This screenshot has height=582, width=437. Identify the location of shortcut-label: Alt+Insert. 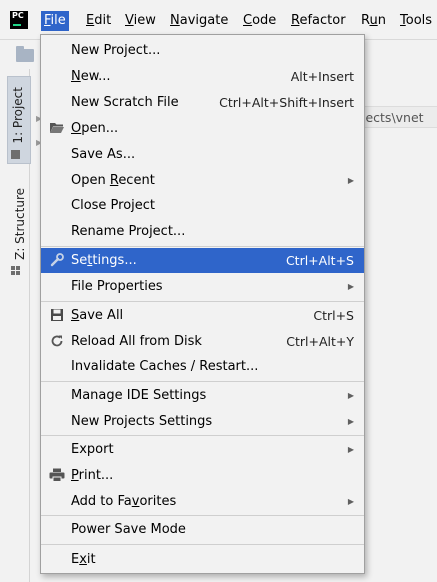
(322, 76).